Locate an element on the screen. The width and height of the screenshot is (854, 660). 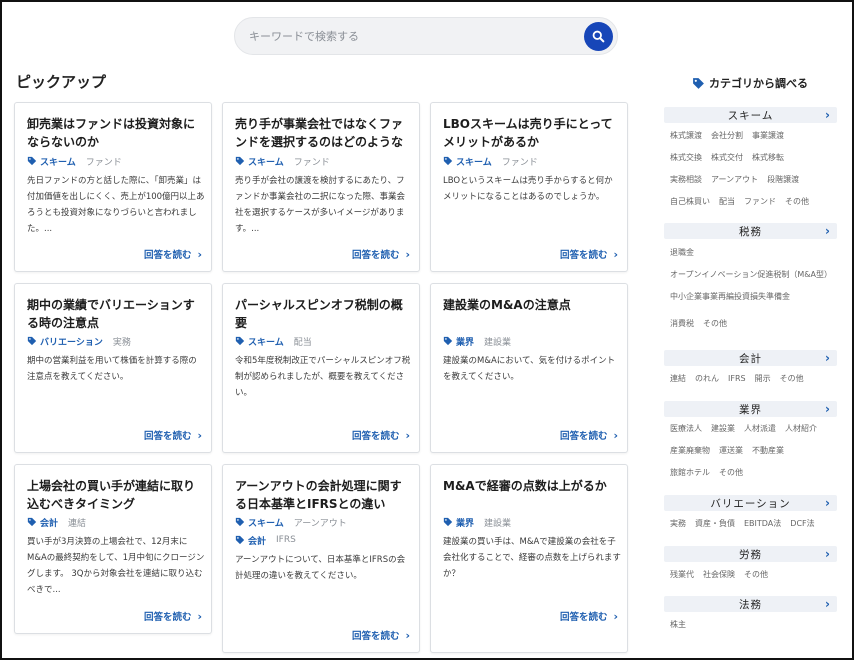
category-header-valuation: バリエーション › is located at coordinates (750, 503).